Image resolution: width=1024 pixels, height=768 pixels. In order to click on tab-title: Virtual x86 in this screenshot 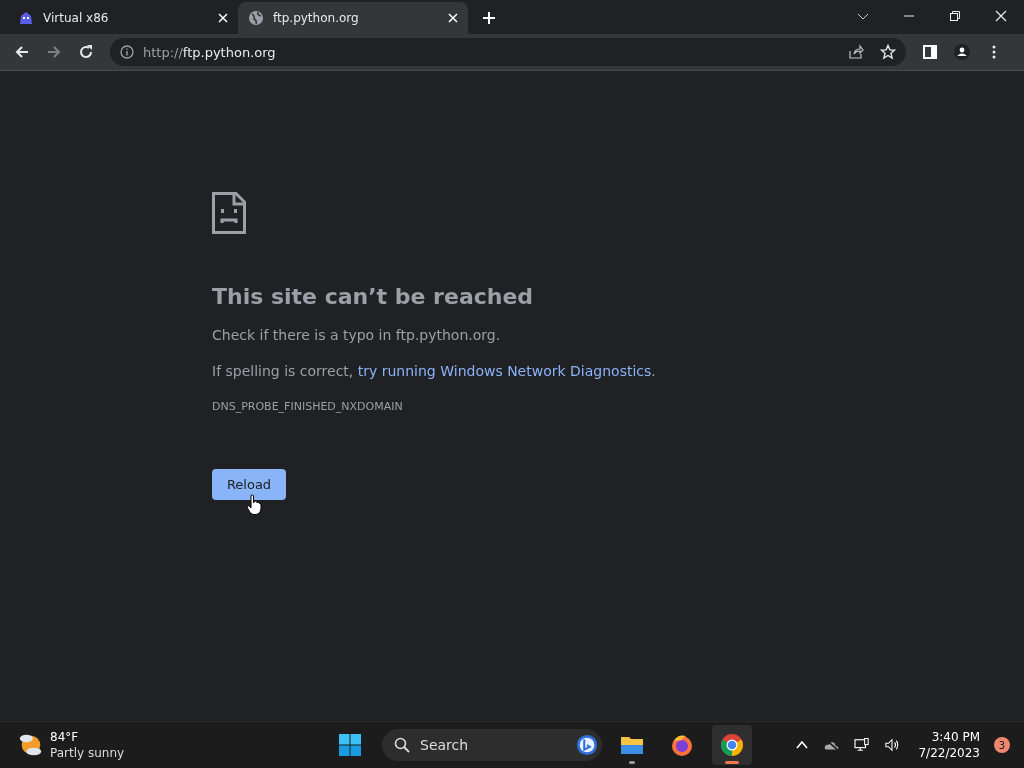, I will do `click(76, 18)`.